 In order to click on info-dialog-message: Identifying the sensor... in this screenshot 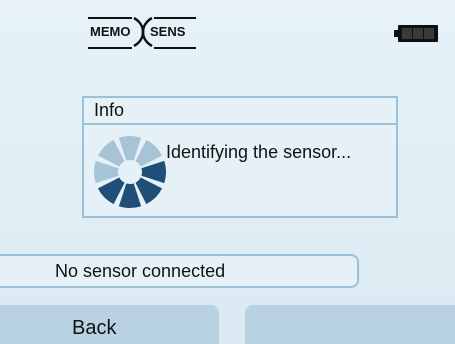, I will do `click(259, 152)`.